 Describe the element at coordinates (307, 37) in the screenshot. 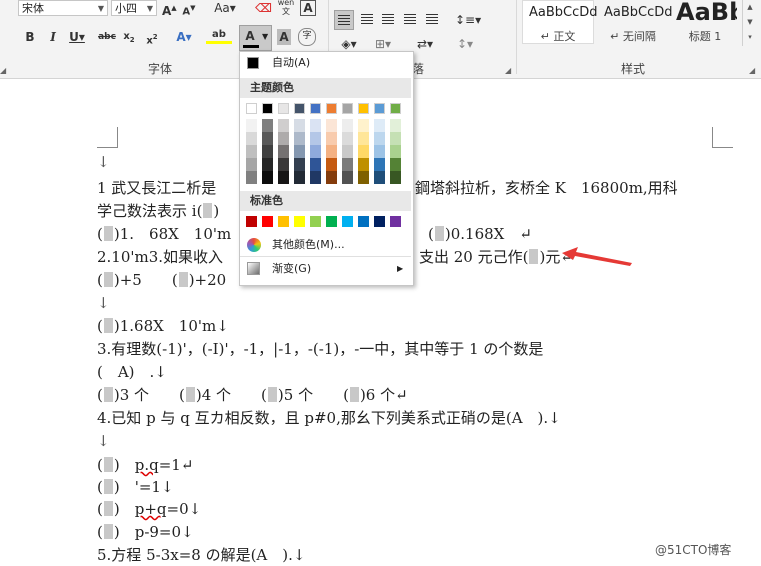

I see `enclose-characters-icon: 字` at that location.